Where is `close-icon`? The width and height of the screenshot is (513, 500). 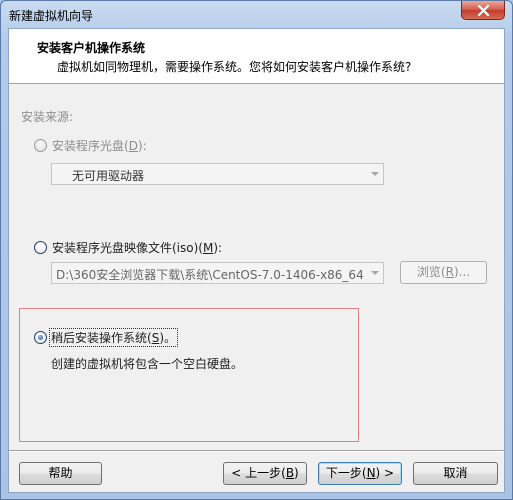
close-icon is located at coordinates (483, 10).